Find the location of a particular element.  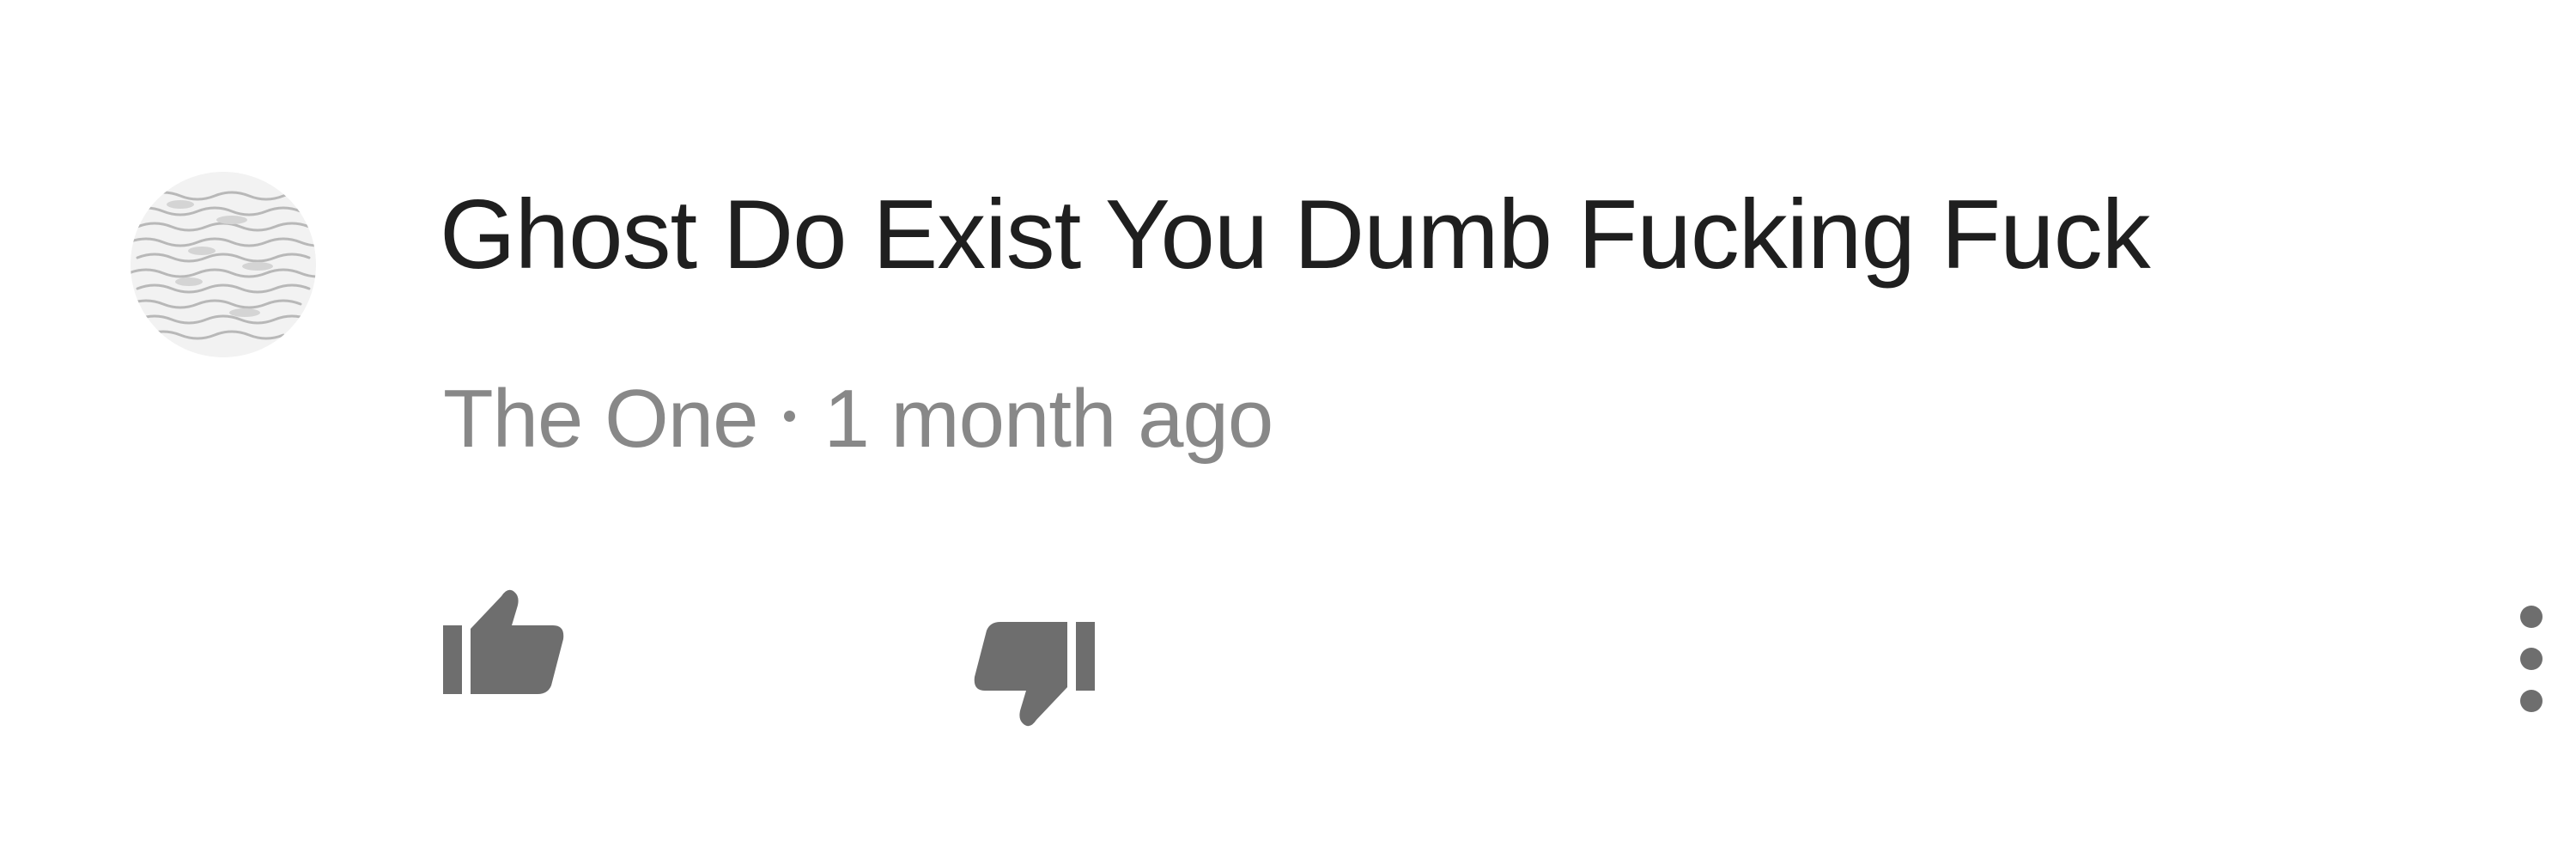

avatar-image is located at coordinates (223, 264).